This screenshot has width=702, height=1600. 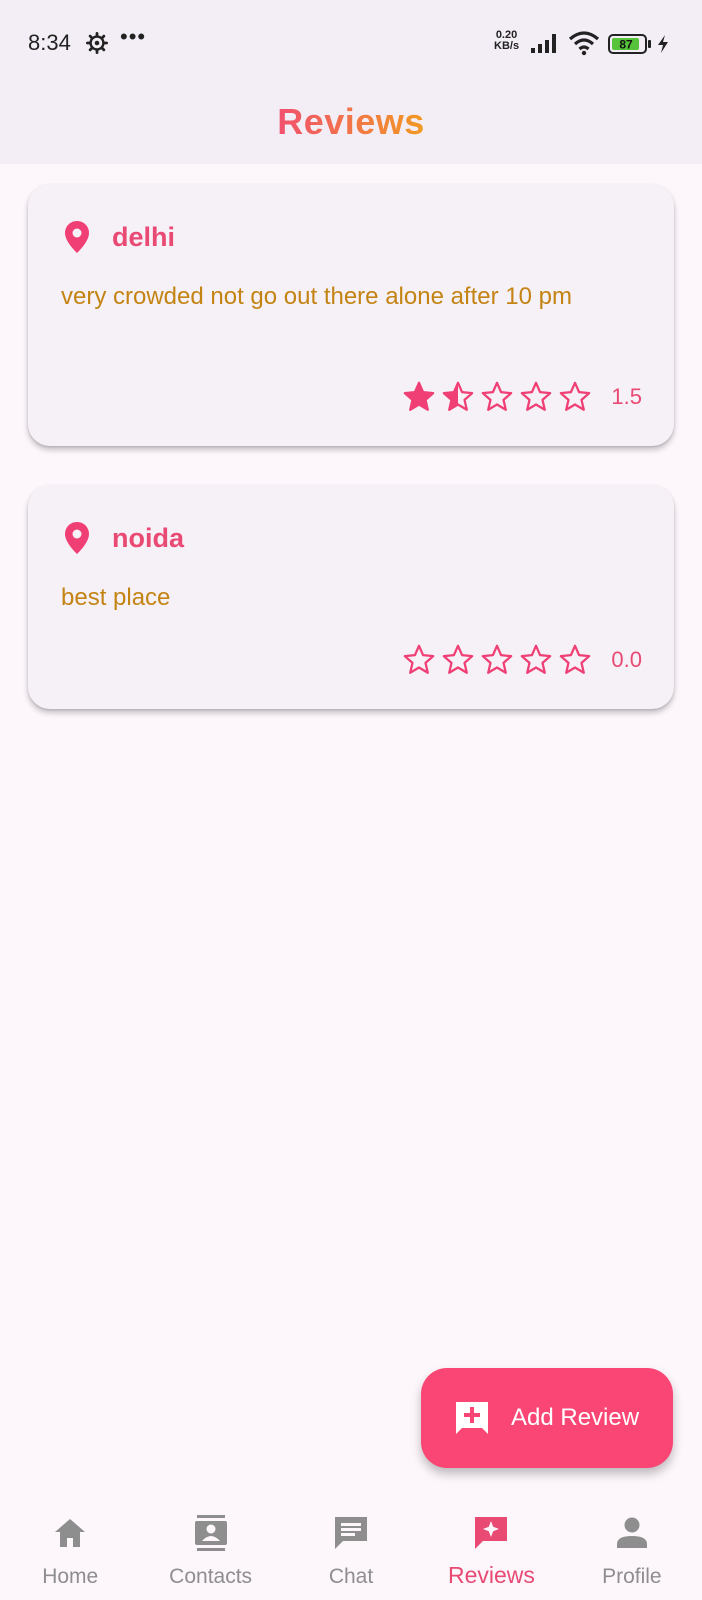 I want to click on battery-icon: 87, so click(x=629, y=44).